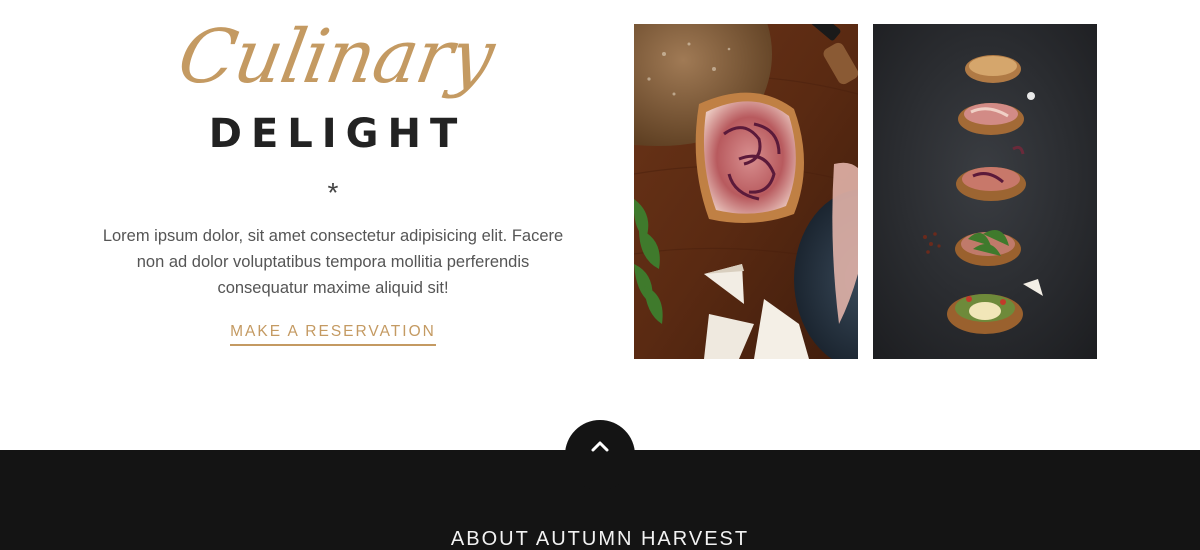 Image resolution: width=1200 pixels, height=550 pixels. What do you see at coordinates (600, 446) in the screenshot?
I see `chevron-up-icon` at bounding box center [600, 446].